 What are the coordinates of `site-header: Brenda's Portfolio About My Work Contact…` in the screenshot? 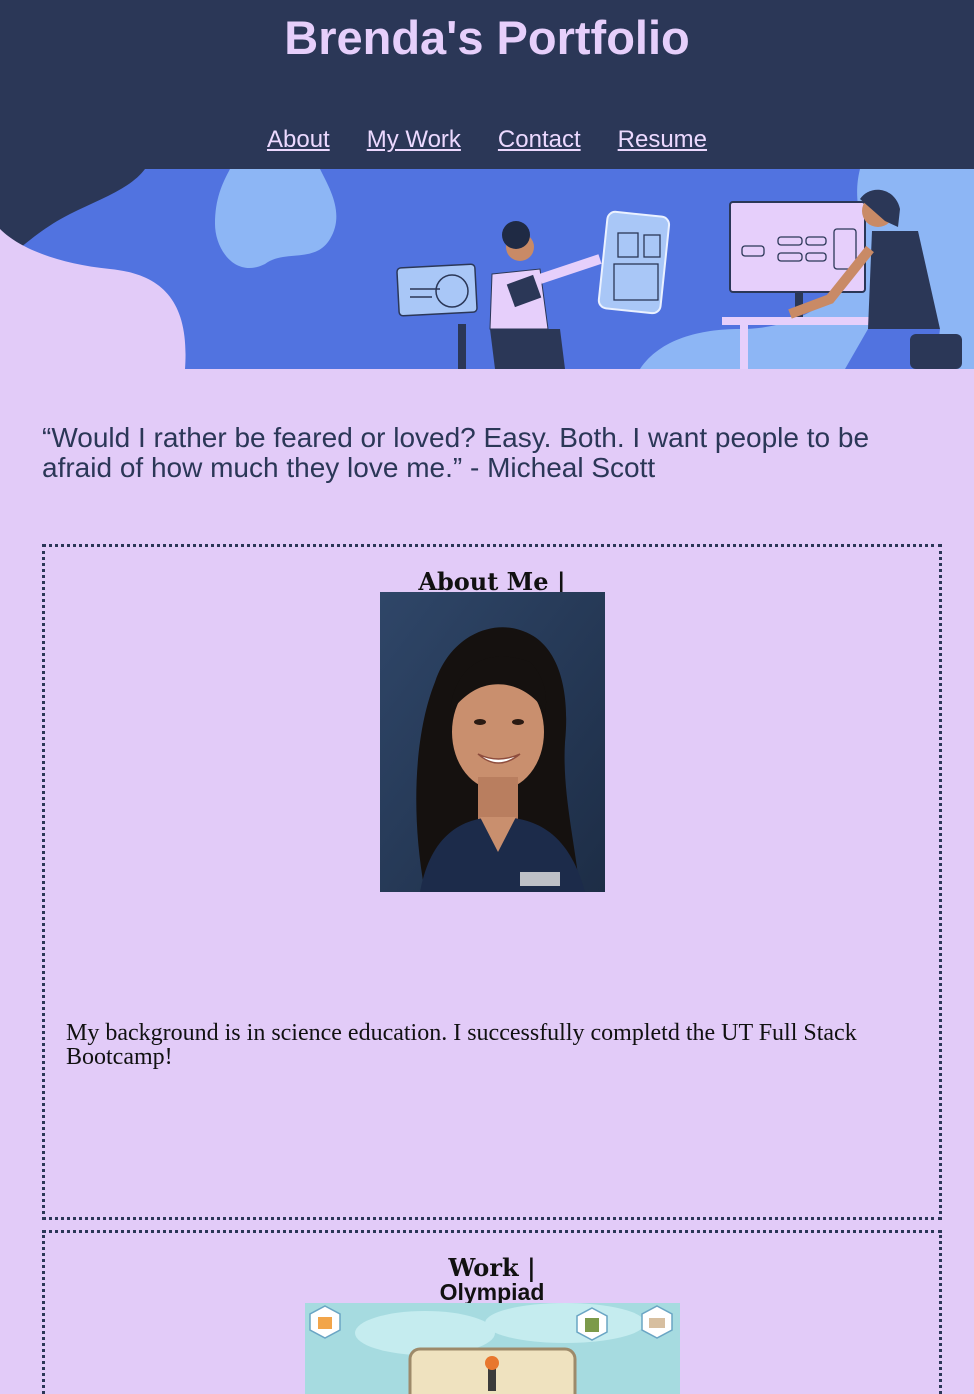 It's located at (487, 84).